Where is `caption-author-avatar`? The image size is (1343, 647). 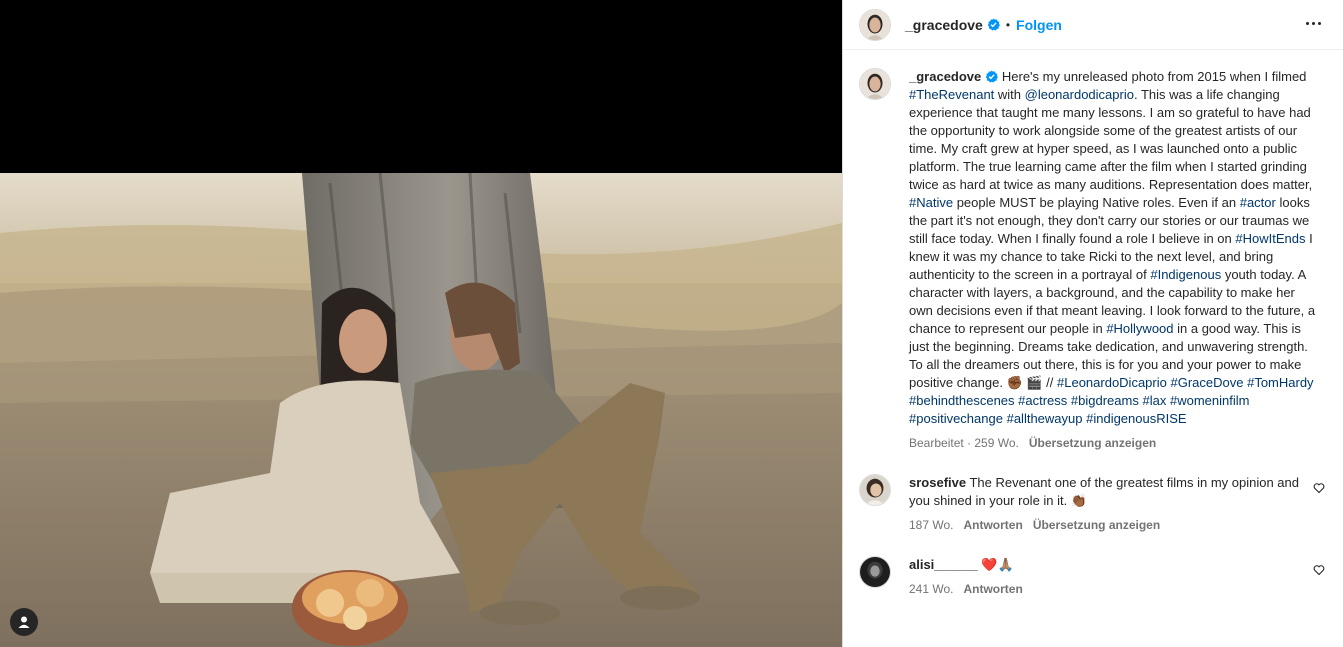
caption-author-avatar is located at coordinates (875, 84).